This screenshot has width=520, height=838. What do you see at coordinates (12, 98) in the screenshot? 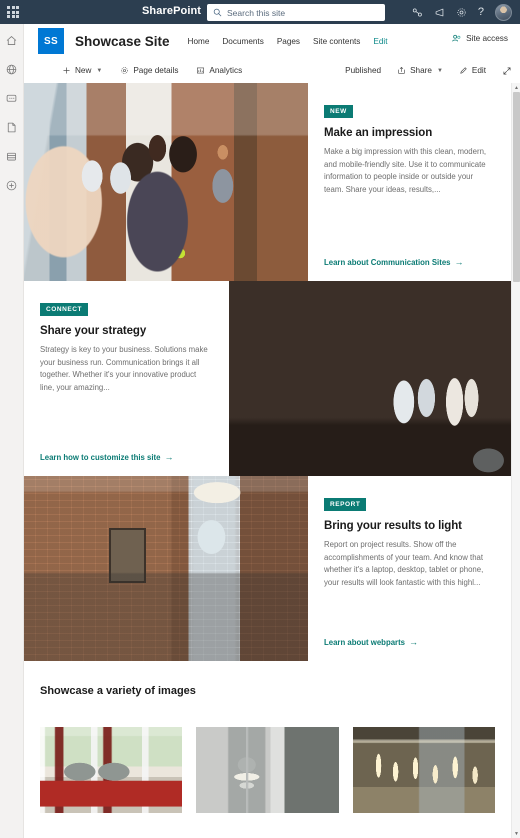
I see `chat-icon` at bounding box center [12, 98].